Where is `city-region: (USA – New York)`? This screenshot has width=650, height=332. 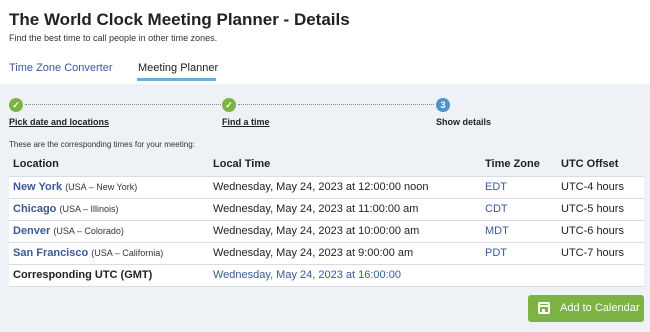
city-region: (USA – New York) is located at coordinates (101, 187).